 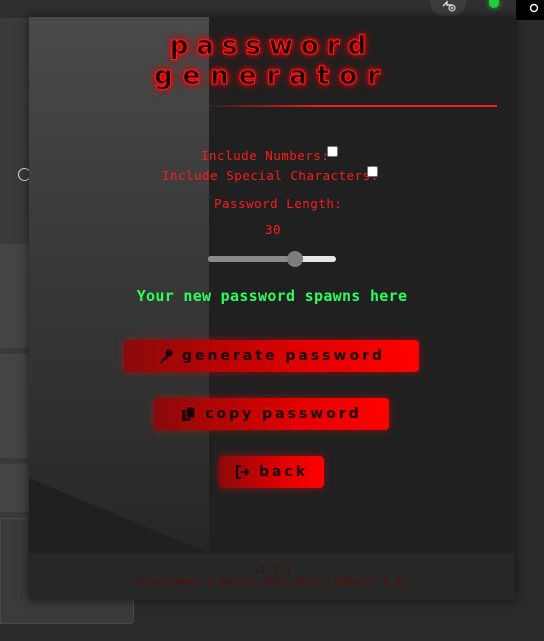 I want to click on back-button-label: Back, so click(x=283, y=472).